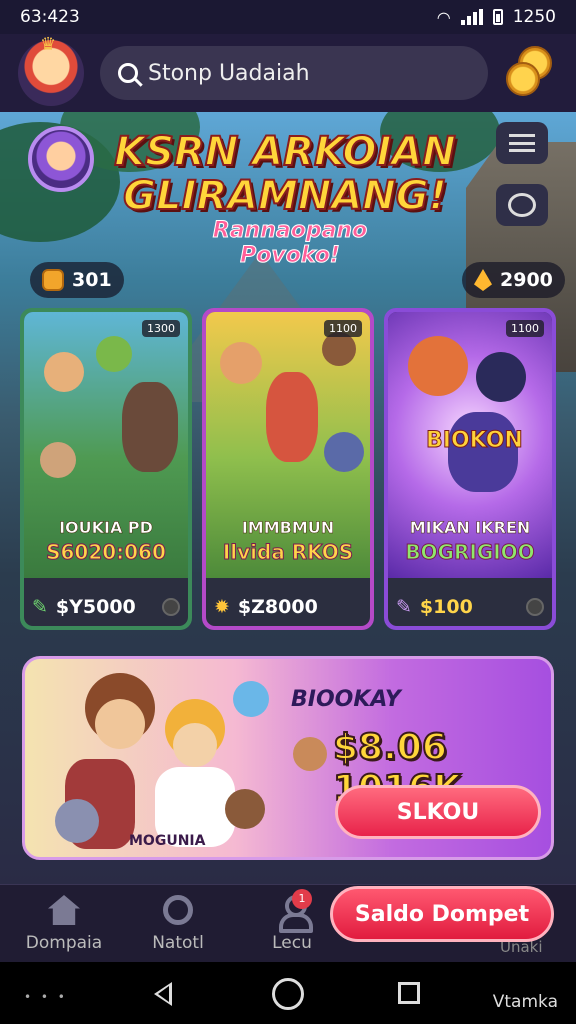 Image resolution: width=576 pixels, height=1024 pixels. What do you see at coordinates (531, 73) in the screenshot?
I see `coin-icon` at bounding box center [531, 73].